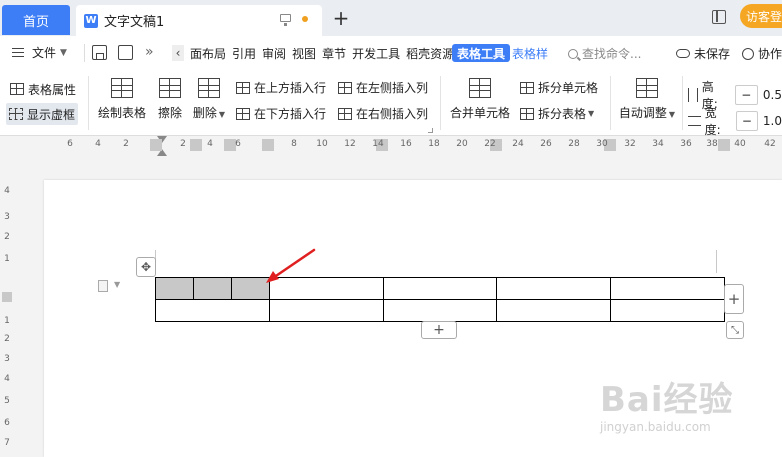  What do you see at coordinates (376, 53) in the screenshot?
I see `menu-item-developer: 开发工具` at bounding box center [376, 53].